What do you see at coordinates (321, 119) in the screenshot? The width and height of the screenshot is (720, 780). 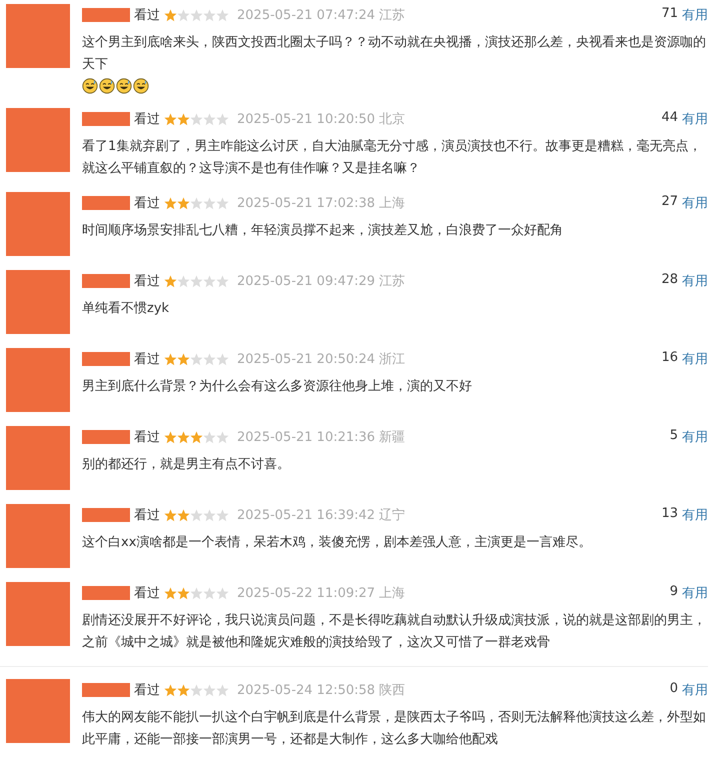 I see `comment-time: 2025-05-21 10:20:50 北京` at bounding box center [321, 119].